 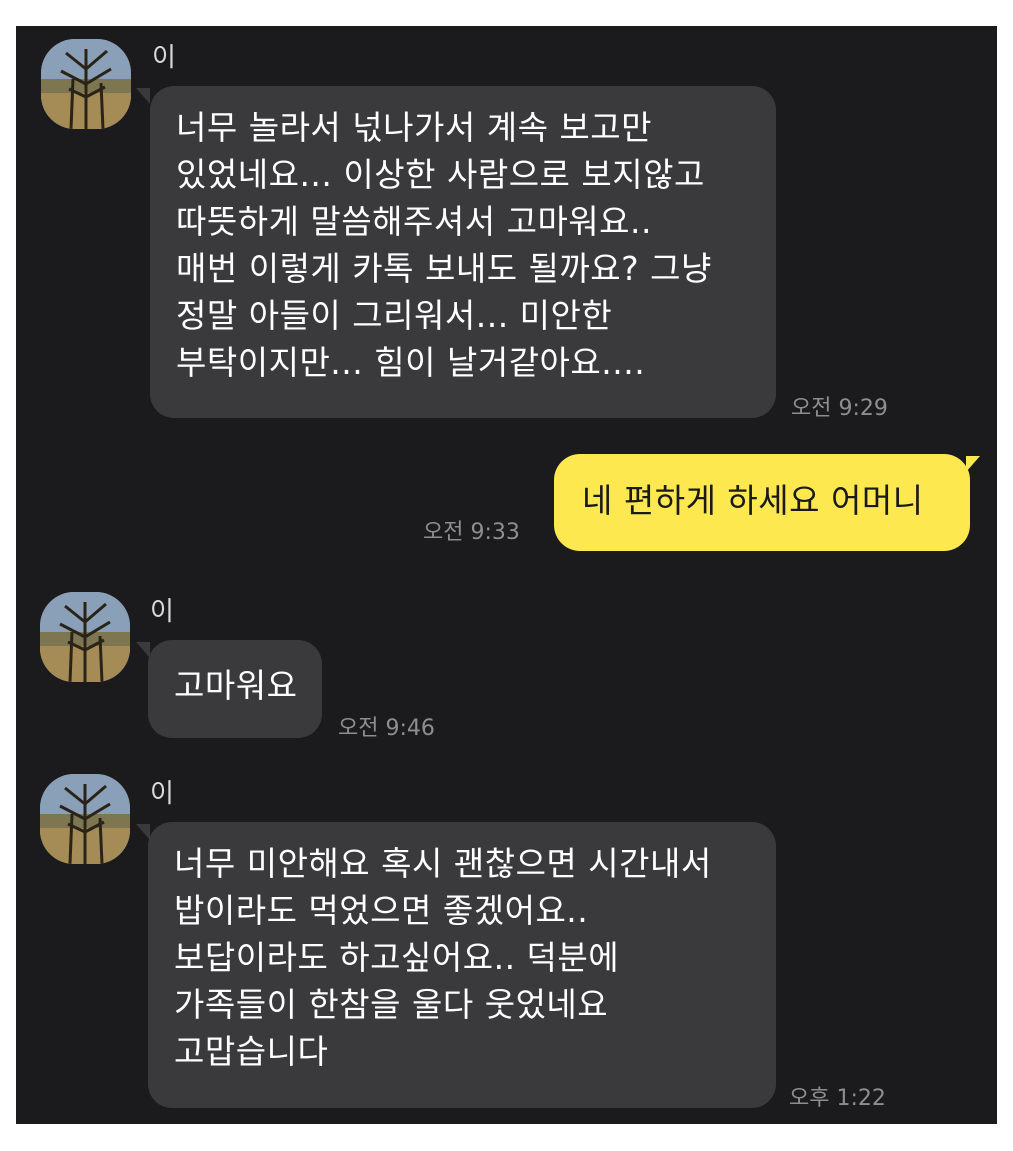 What do you see at coordinates (762, 502) in the screenshot?
I see `message-bubble-outgoing: 네 편하게 하세요 어머니` at bounding box center [762, 502].